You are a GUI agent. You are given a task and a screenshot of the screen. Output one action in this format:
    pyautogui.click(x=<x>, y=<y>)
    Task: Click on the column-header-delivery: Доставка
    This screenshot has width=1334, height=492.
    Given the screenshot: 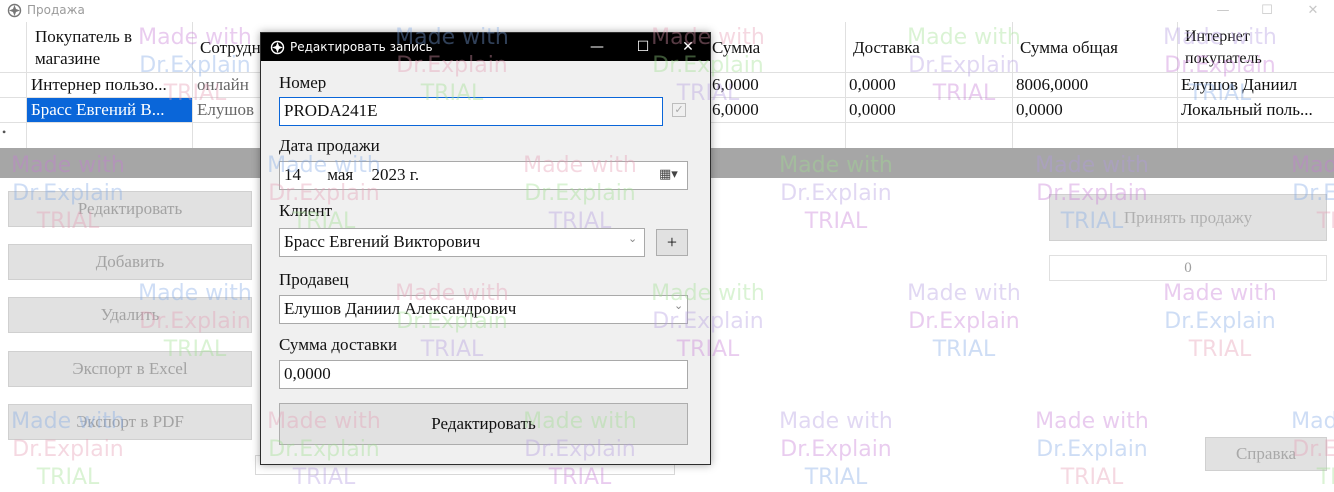 What is the action you would take?
    pyautogui.click(x=886, y=48)
    